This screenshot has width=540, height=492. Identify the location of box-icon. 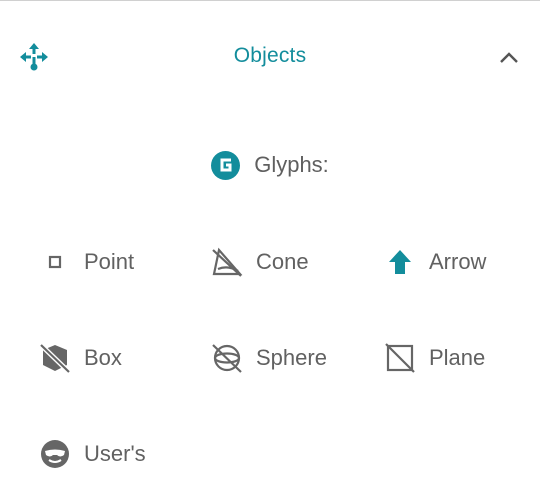
(55, 358).